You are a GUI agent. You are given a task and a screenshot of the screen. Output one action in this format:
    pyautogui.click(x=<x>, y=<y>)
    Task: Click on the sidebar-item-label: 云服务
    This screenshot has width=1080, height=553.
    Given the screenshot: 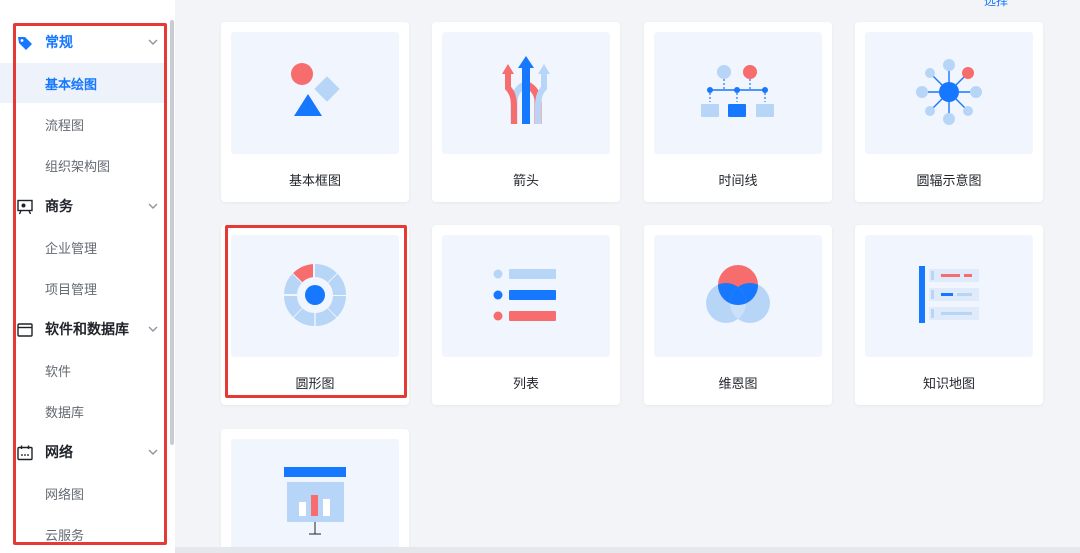 What is the action you would take?
    pyautogui.click(x=65, y=536)
    